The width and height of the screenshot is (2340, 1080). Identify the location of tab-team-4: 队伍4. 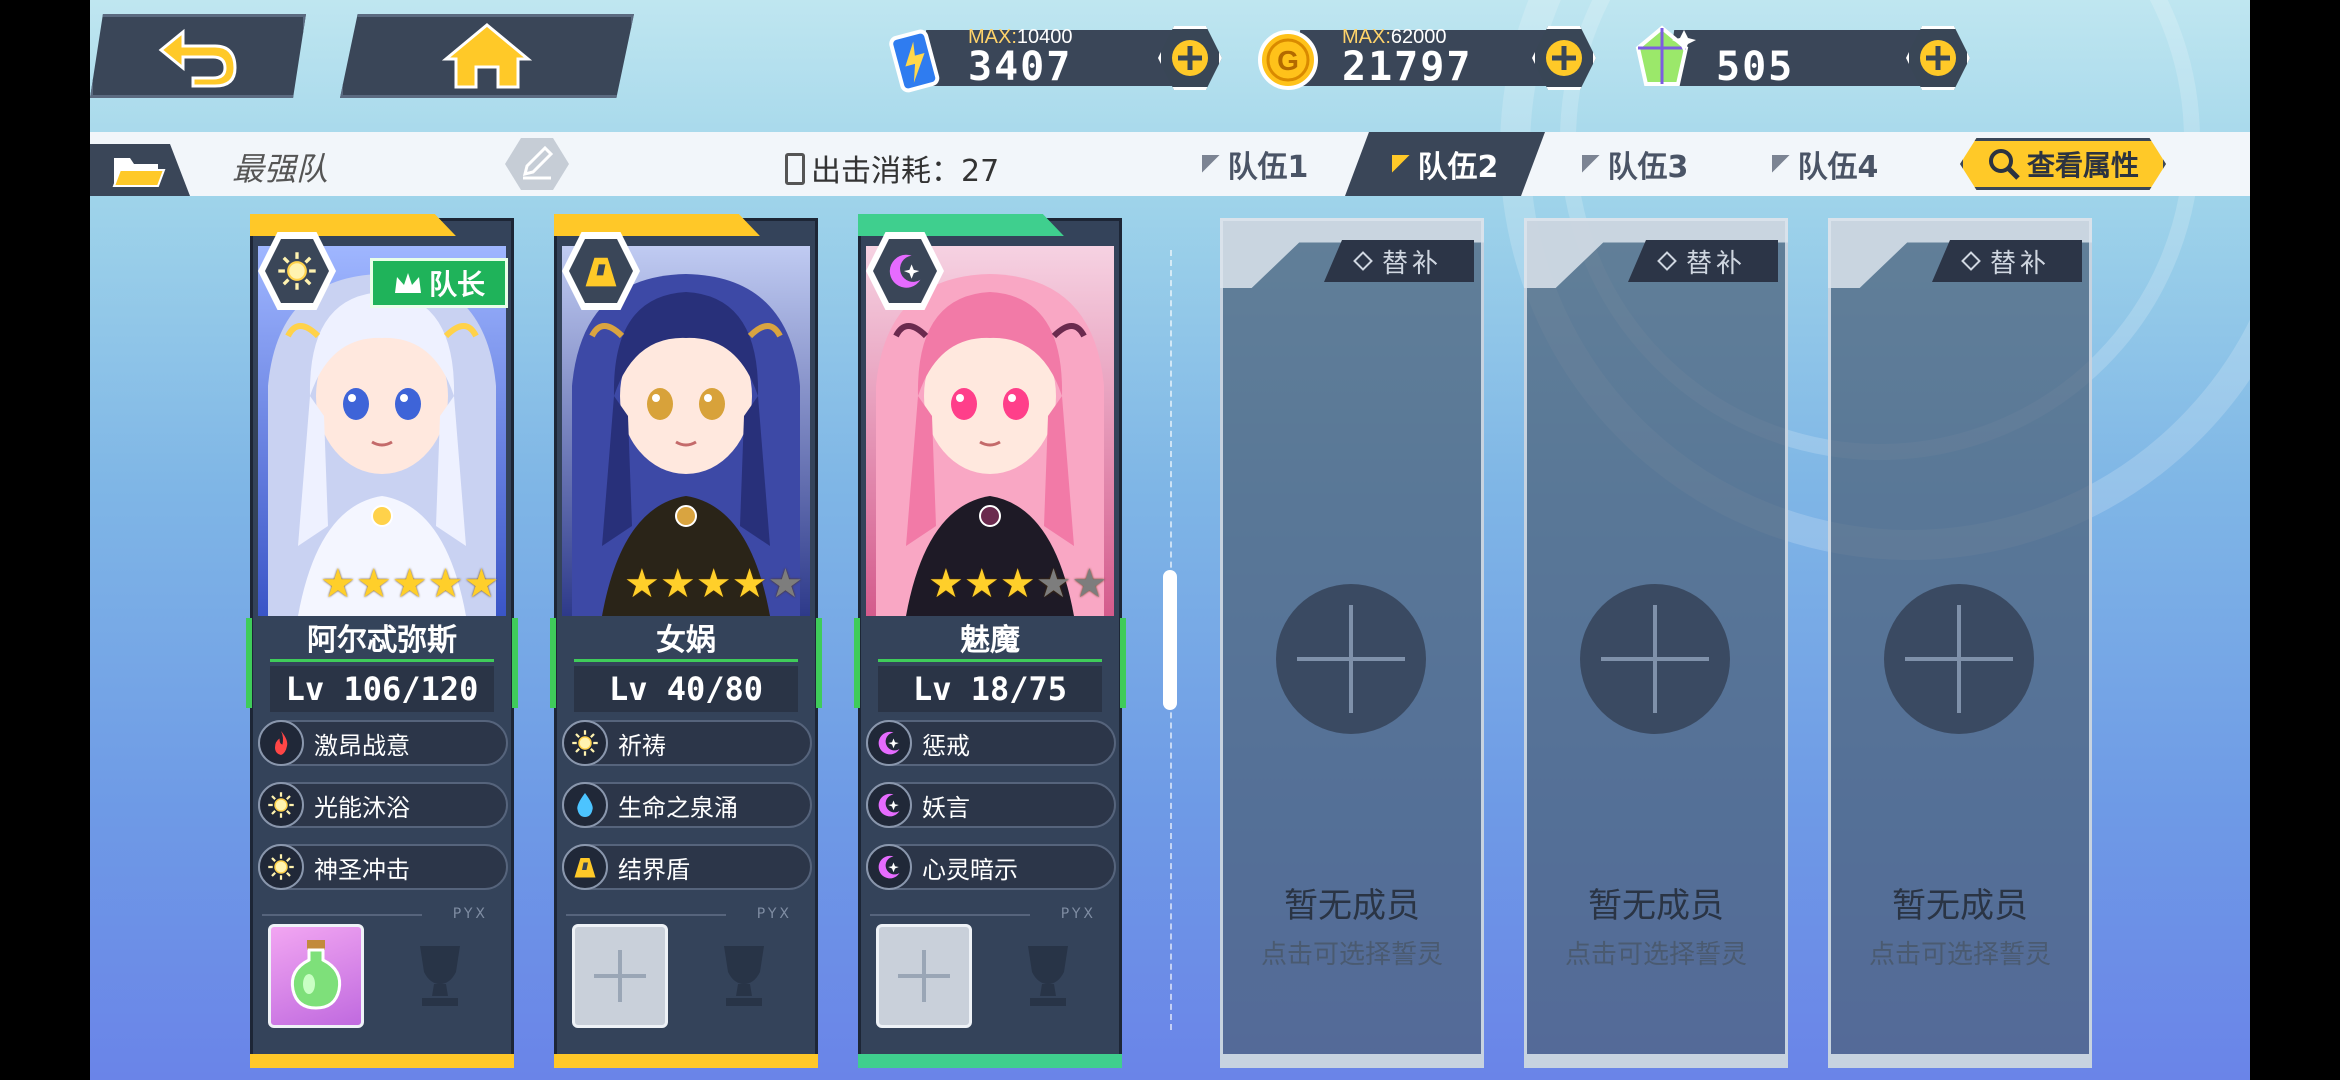
(1825, 164).